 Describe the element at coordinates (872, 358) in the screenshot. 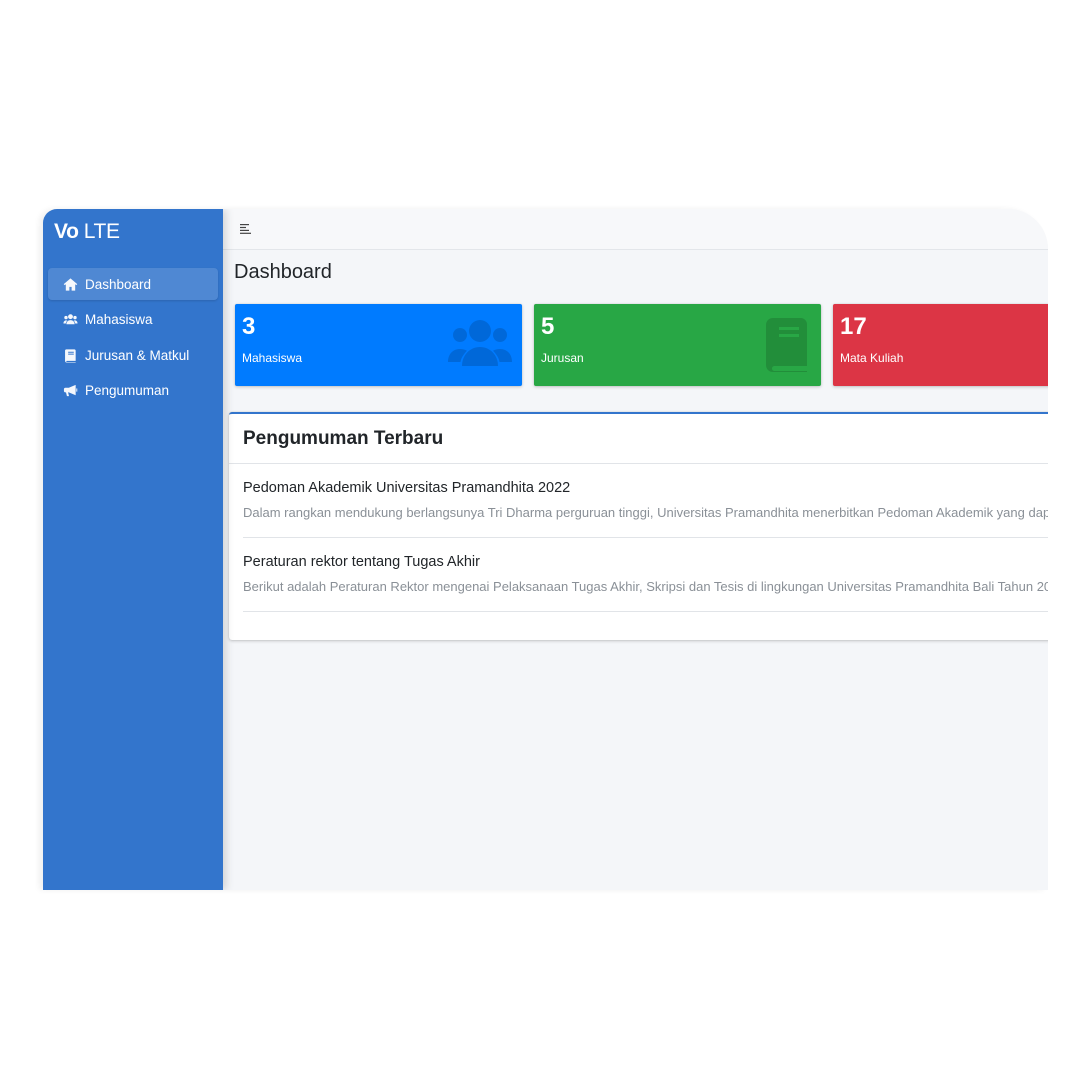

I see `stat-label: Mata Kuliah` at that location.